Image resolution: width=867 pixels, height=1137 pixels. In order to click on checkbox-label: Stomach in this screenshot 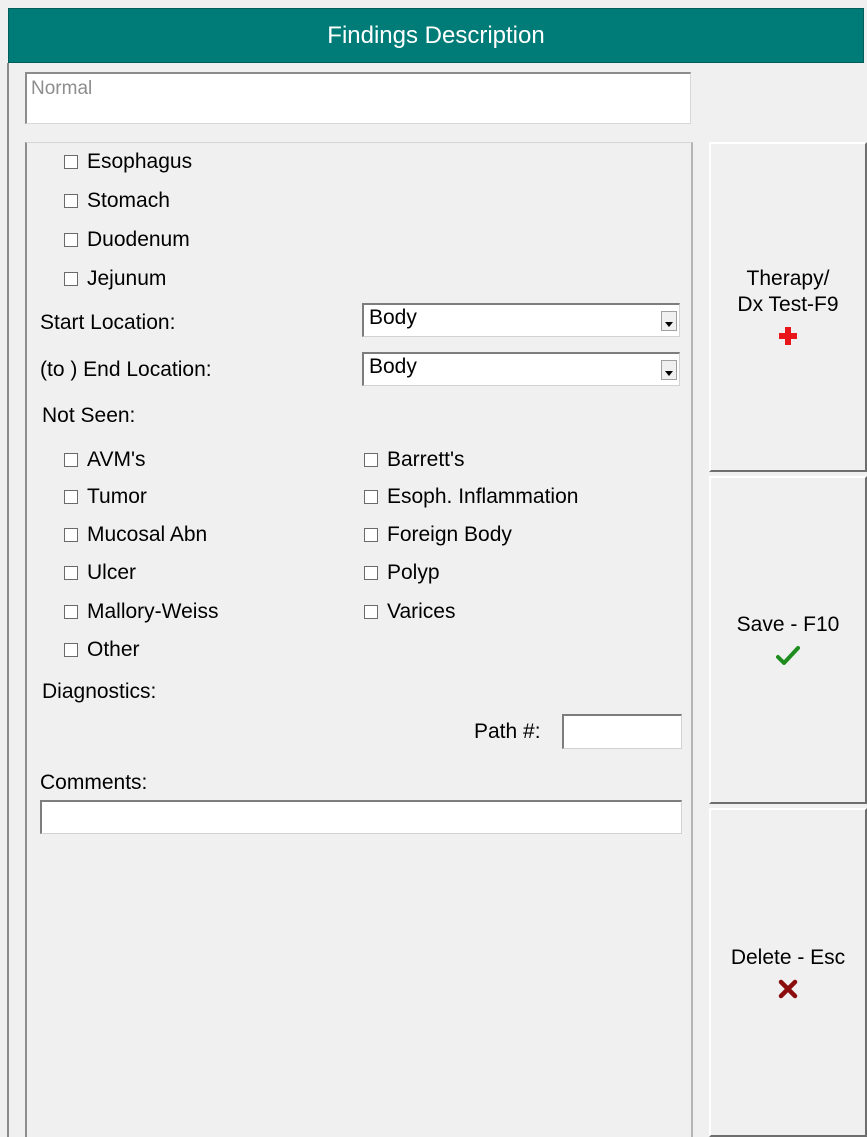, I will do `click(128, 200)`.